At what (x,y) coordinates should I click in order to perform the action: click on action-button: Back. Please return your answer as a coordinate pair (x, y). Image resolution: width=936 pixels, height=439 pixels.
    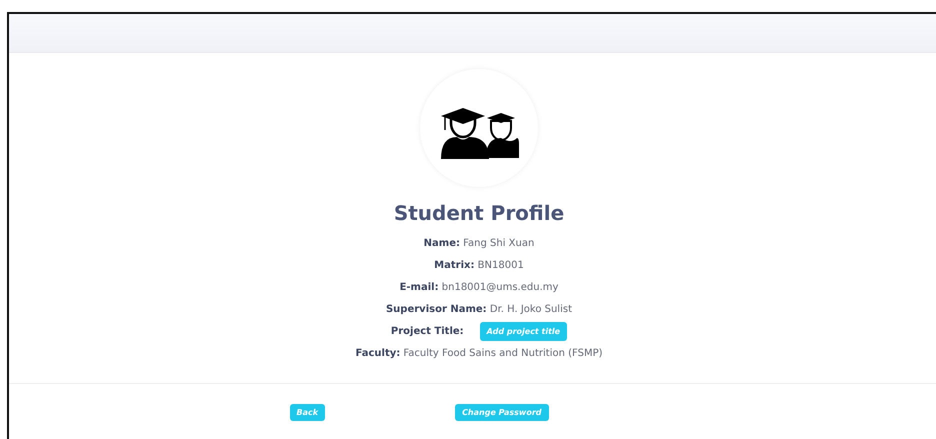
    Looking at the image, I should click on (308, 412).